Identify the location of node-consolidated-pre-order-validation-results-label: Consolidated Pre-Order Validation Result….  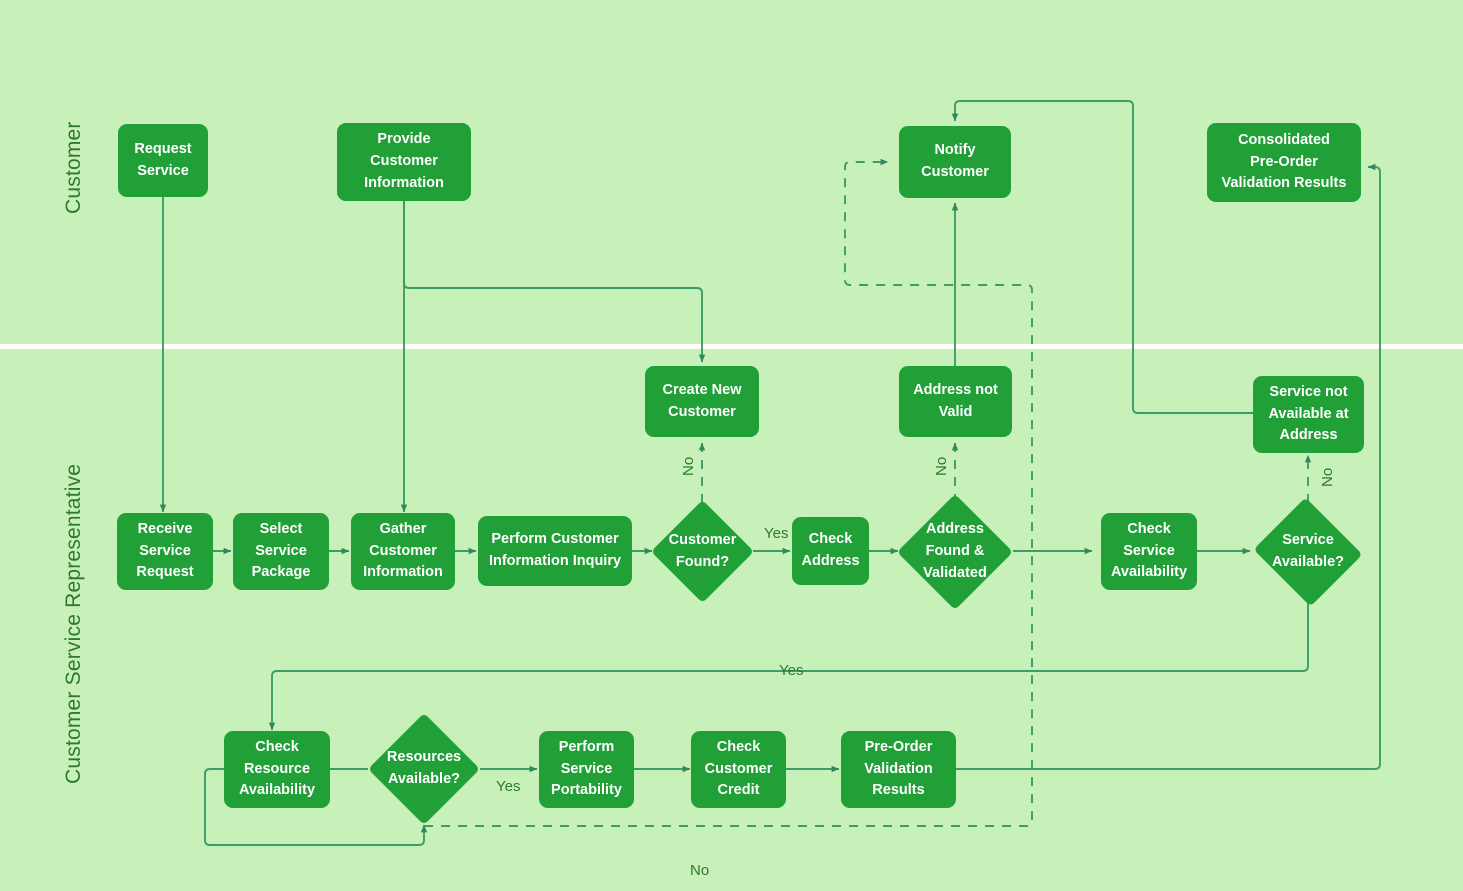
(1284, 161).